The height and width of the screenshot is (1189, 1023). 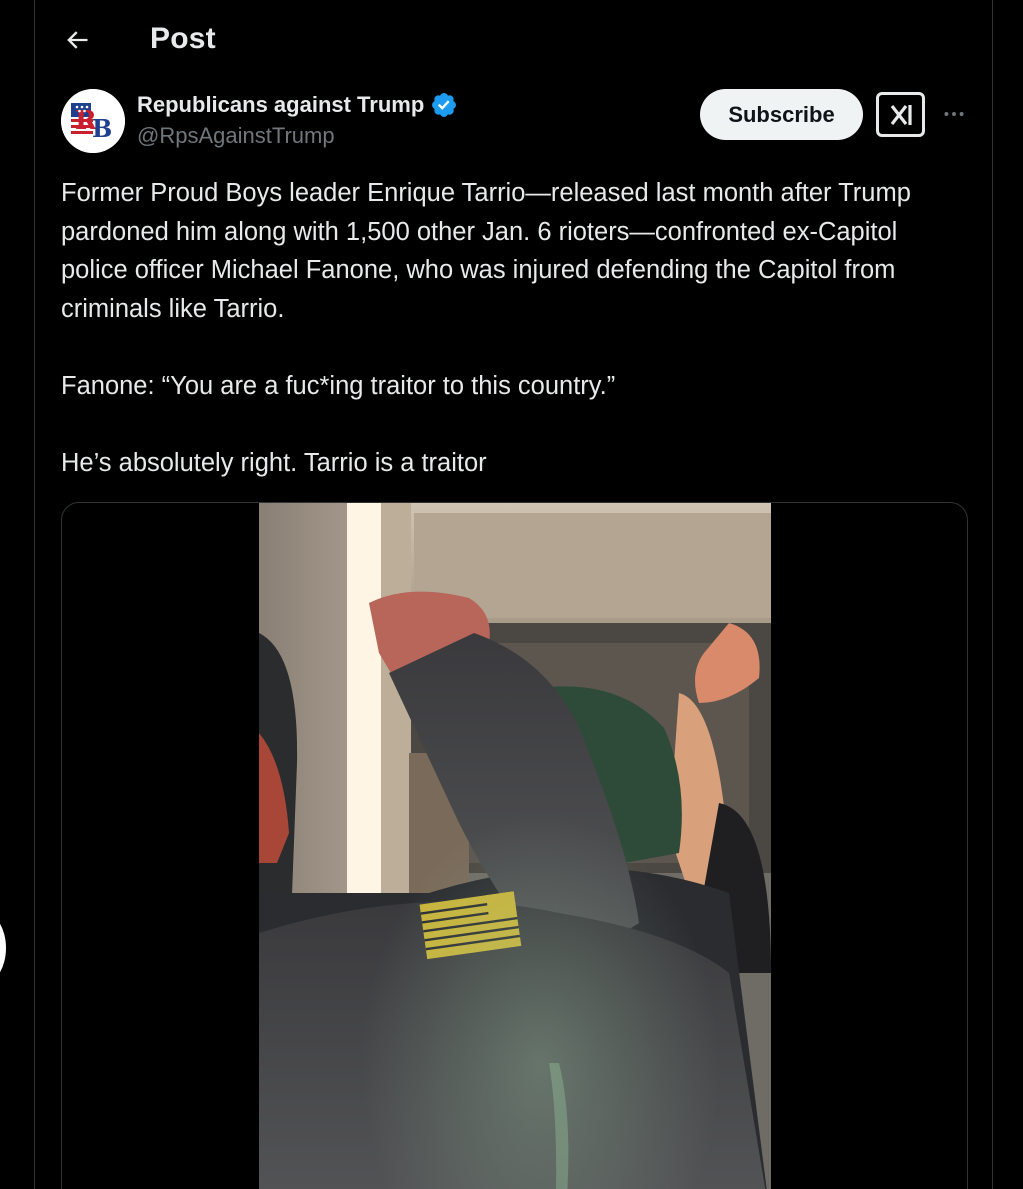 I want to click on svg-text: B, so click(x=102, y=128).